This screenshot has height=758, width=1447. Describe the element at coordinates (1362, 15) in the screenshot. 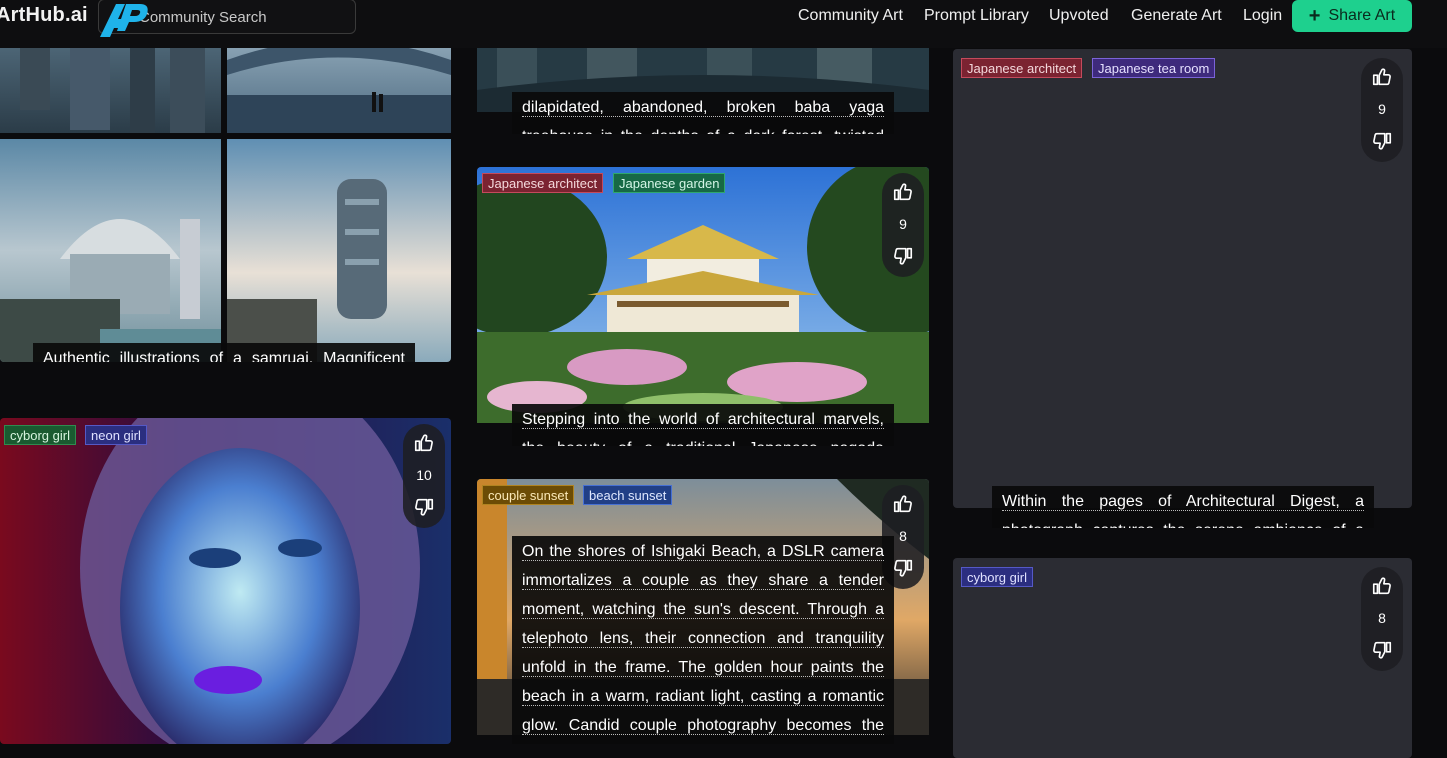

I see `share-art-label: Share Art` at that location.